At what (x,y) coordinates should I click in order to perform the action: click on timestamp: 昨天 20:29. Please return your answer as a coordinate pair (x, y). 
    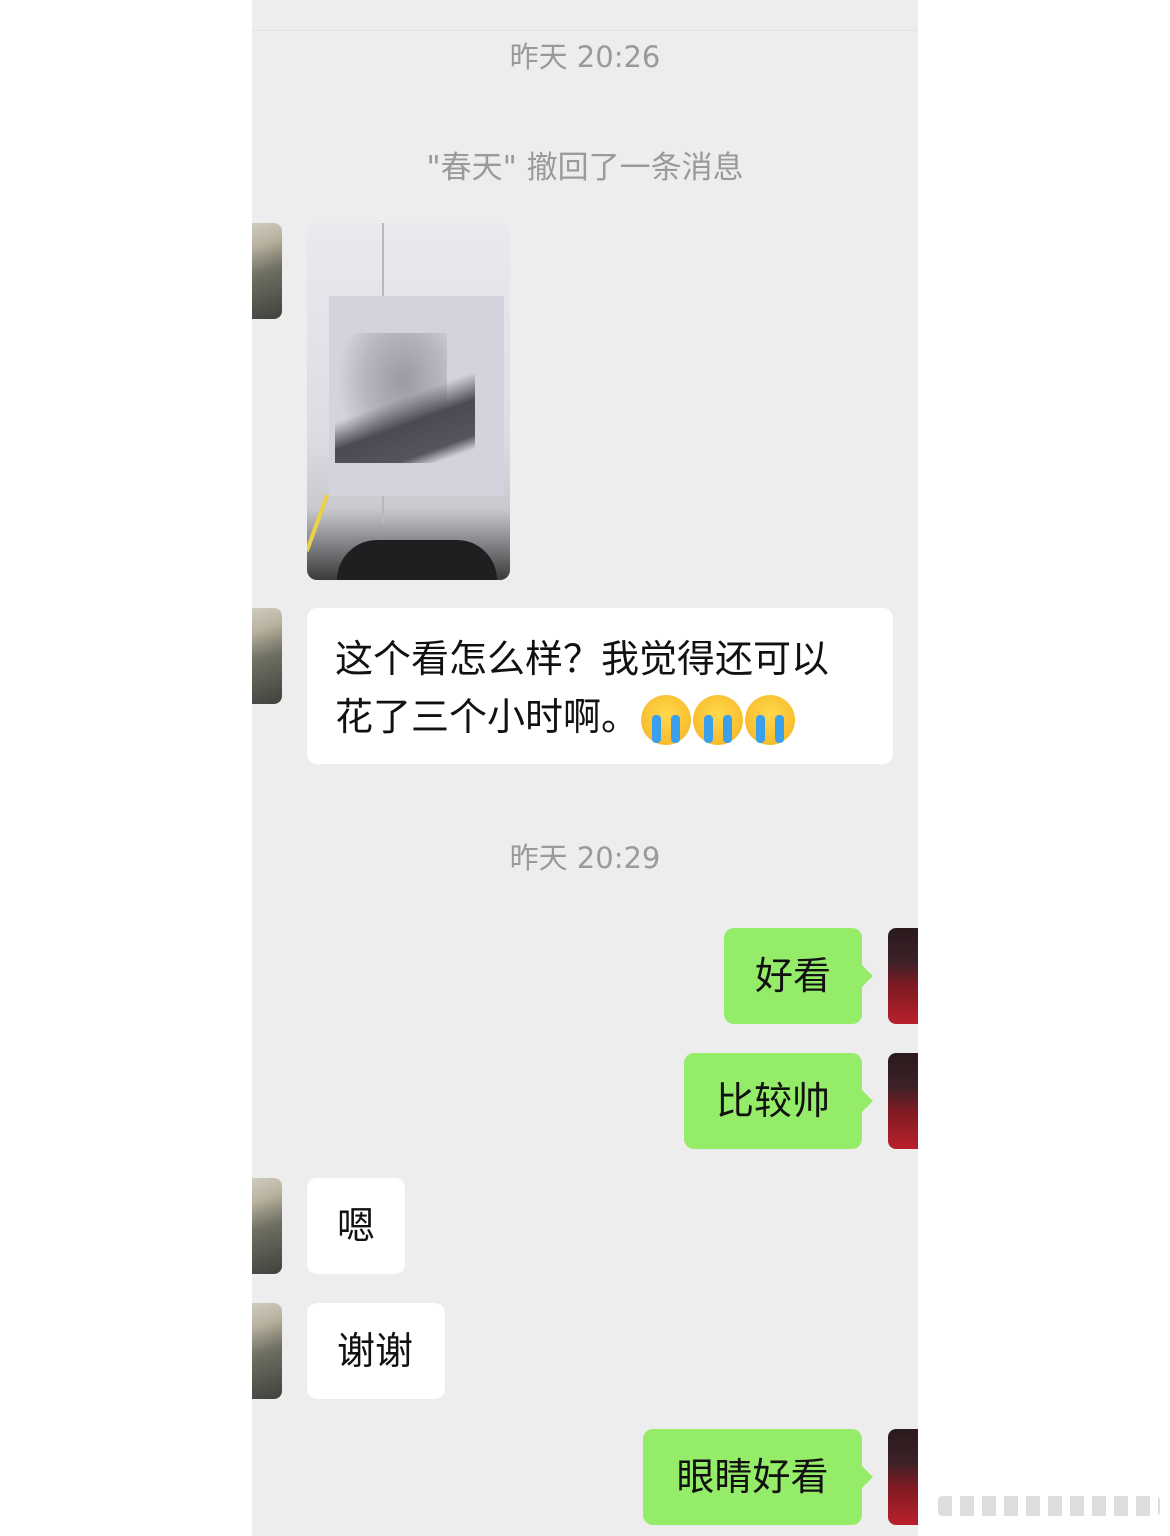
    Looking at the image, I should click on (585, 858).